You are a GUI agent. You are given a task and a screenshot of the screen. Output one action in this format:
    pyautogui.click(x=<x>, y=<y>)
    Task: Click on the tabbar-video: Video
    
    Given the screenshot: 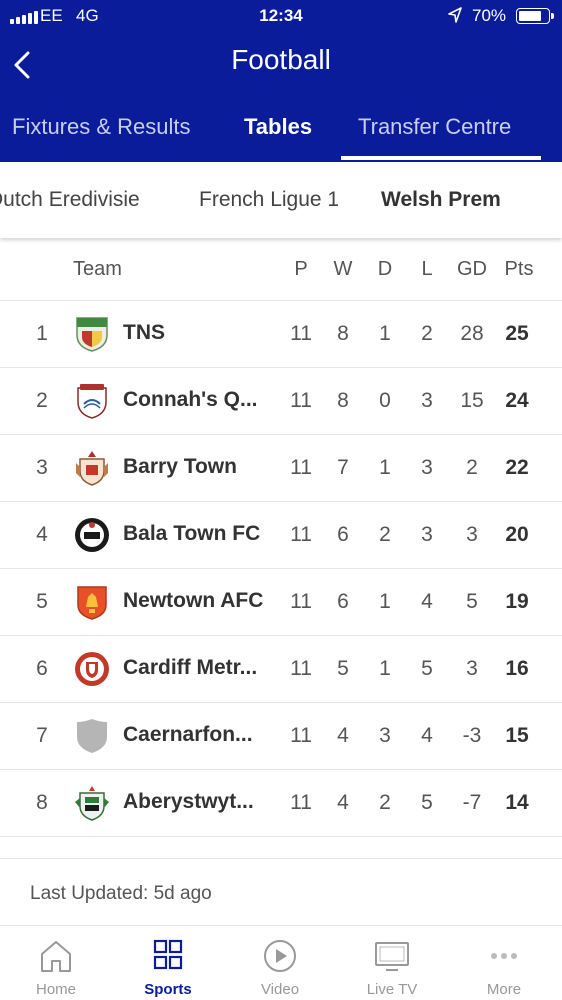 What is the action you would take?
    pyautogui.click(x=280, y=963)
    